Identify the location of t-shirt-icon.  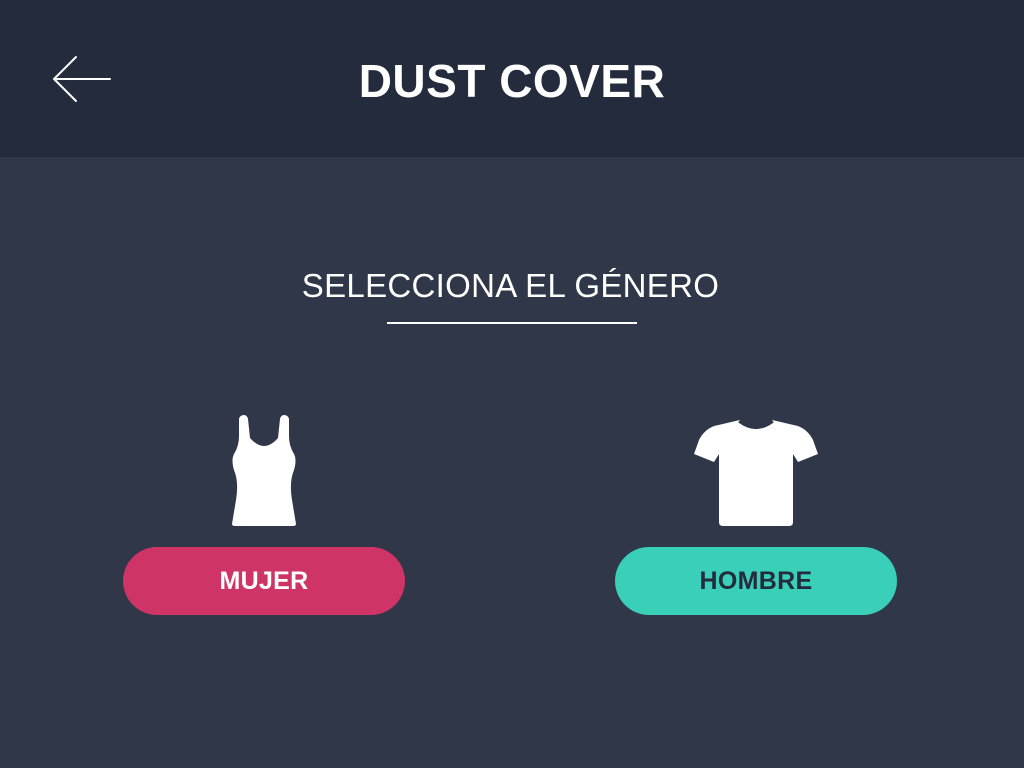
(756, 470).